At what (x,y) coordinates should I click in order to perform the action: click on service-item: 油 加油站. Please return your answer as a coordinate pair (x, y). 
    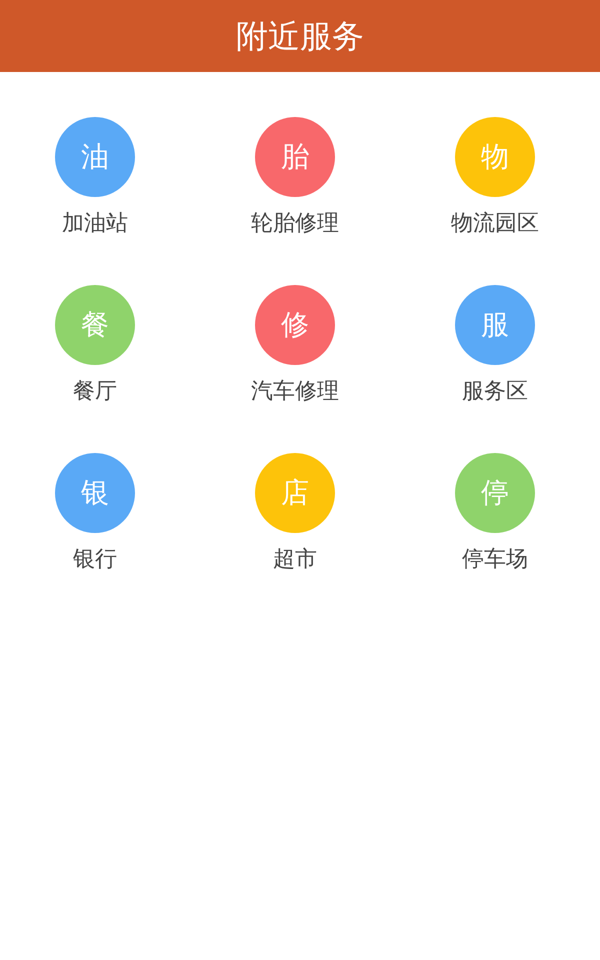
    Looking at the image, I should click on (95, 176).